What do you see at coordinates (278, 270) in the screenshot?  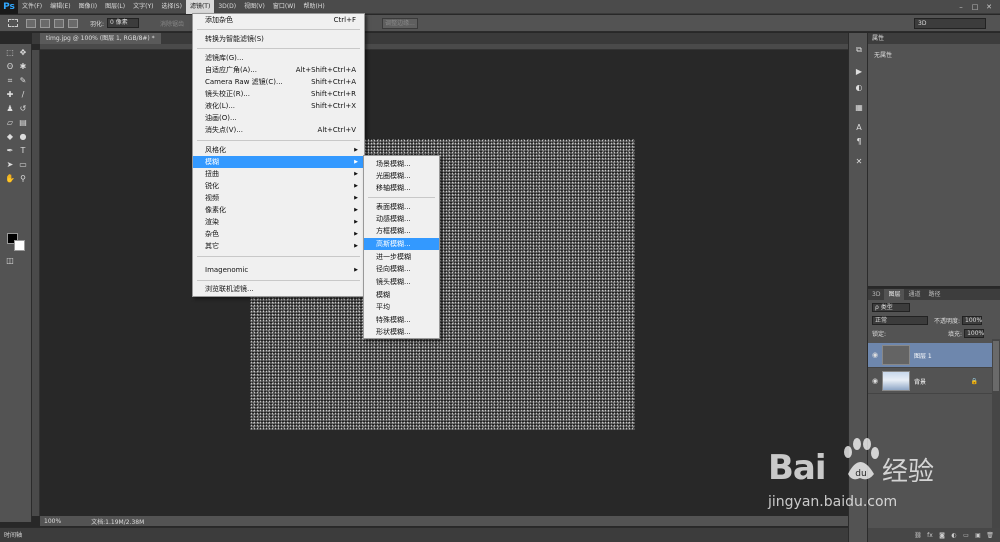 I see `menu-item-imagenomic: Imagenomic ▶` at bounding box center [278, 270].